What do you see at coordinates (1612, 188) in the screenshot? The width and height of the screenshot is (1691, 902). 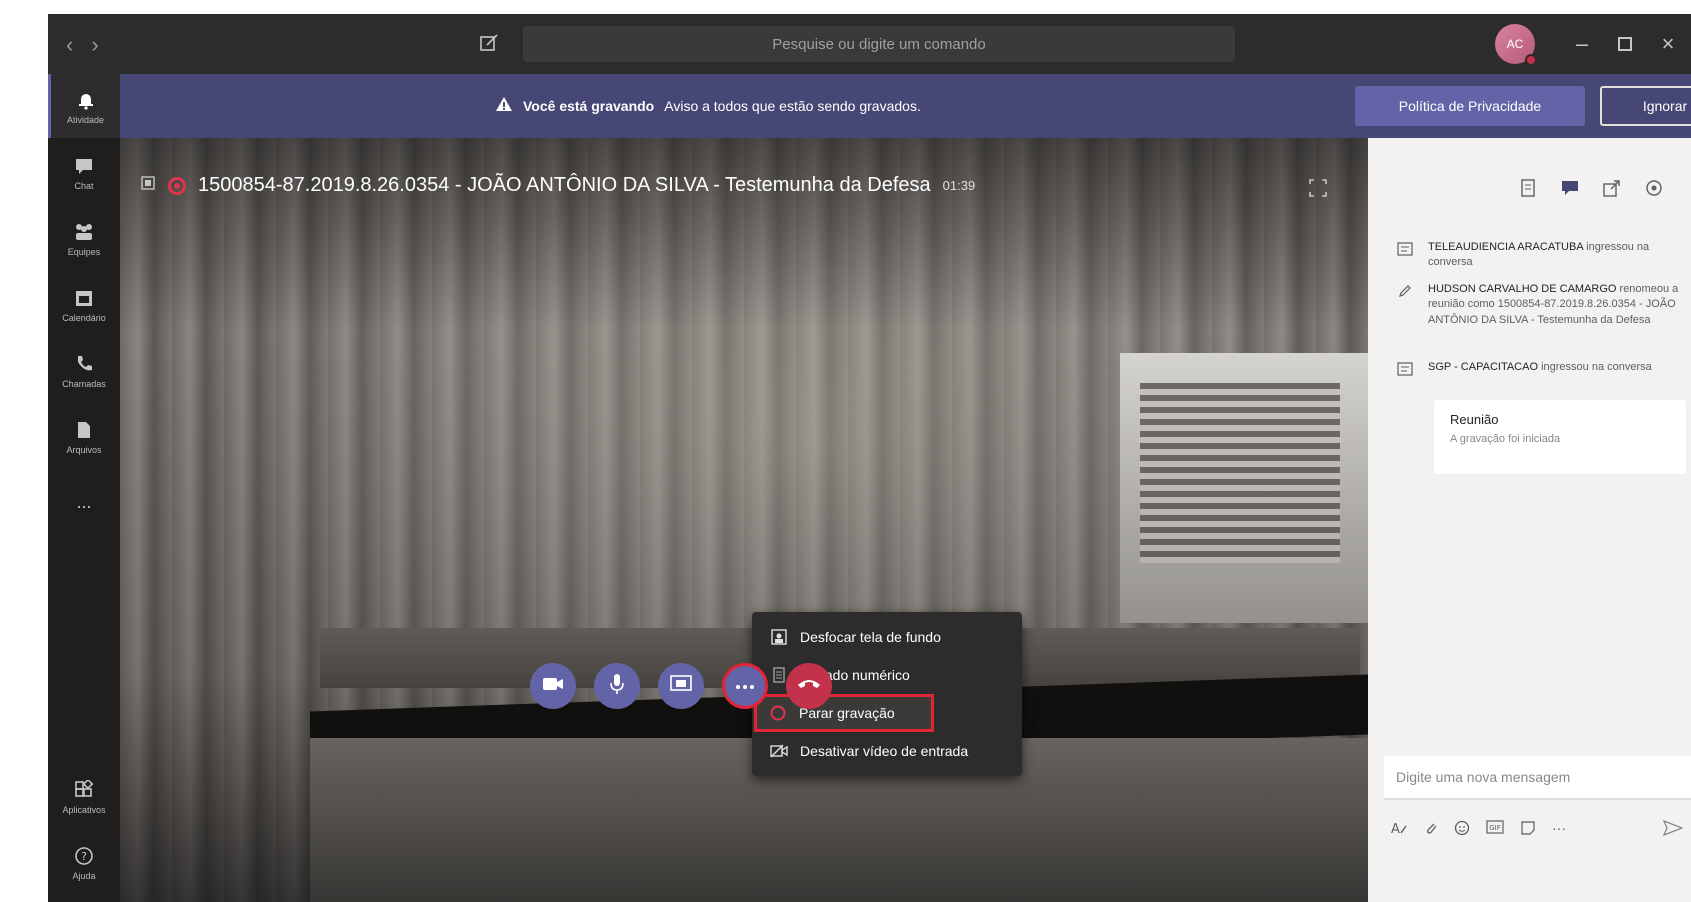 I see `share-out-icon` at bounding box center [1612, 188].